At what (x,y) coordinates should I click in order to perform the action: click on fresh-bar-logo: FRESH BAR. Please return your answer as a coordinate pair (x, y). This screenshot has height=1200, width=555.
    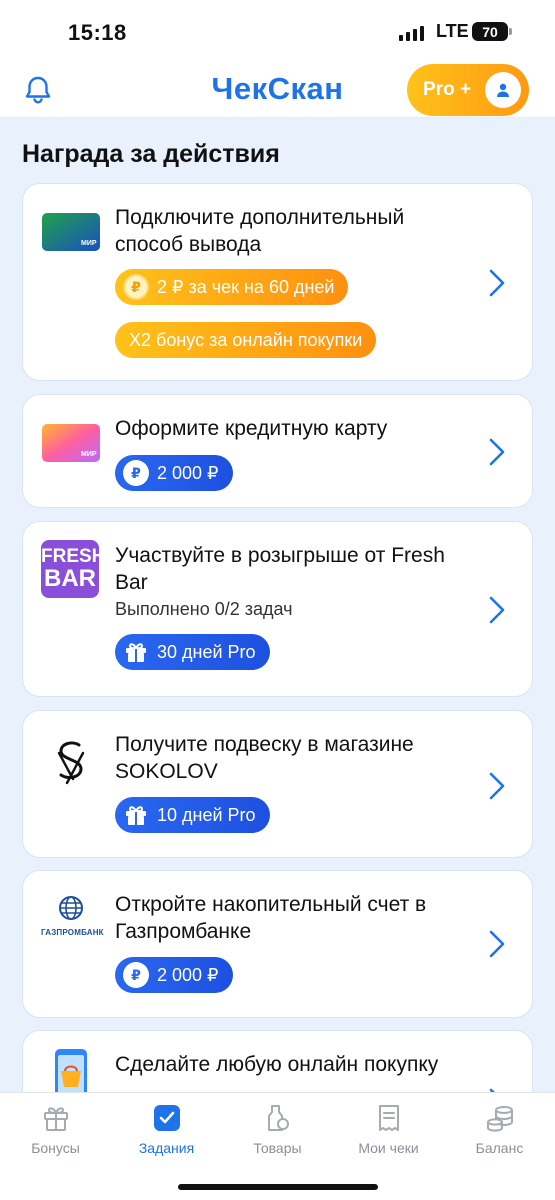
    Looking at the image, I should click on (73, 569).